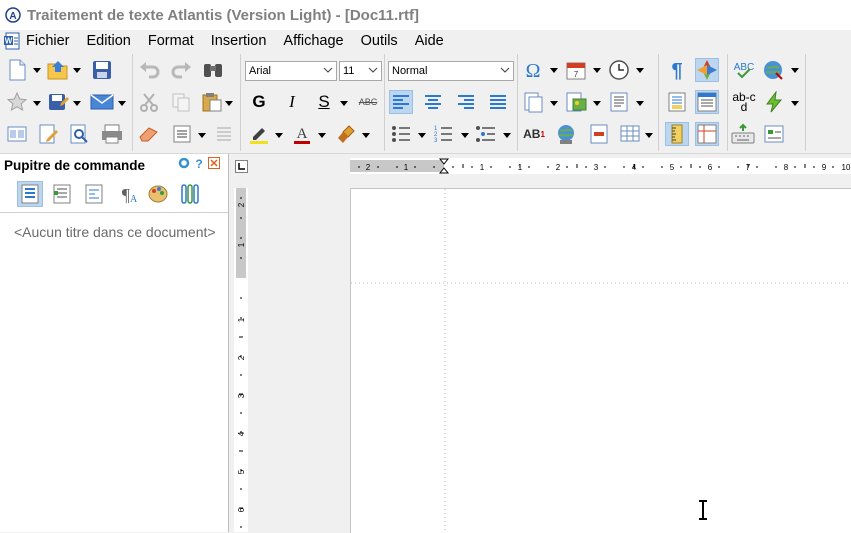 The width and height of the screenshot is (851, 533). Describe the element at coordinates (344, 103) in the screenshot. I see `underline-dropdown-icon` at that location.